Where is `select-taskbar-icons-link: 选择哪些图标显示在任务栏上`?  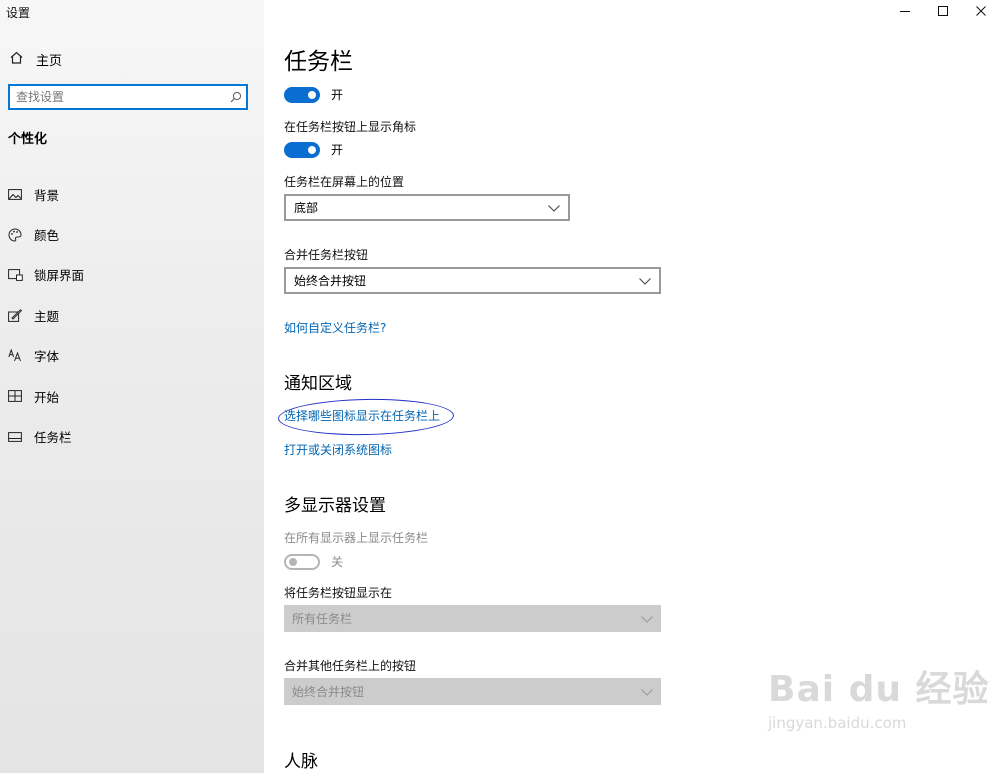 select-taskbar-icons-link: 选择哪些图标显示在任务栏上 is located at coordinates (362, 415).